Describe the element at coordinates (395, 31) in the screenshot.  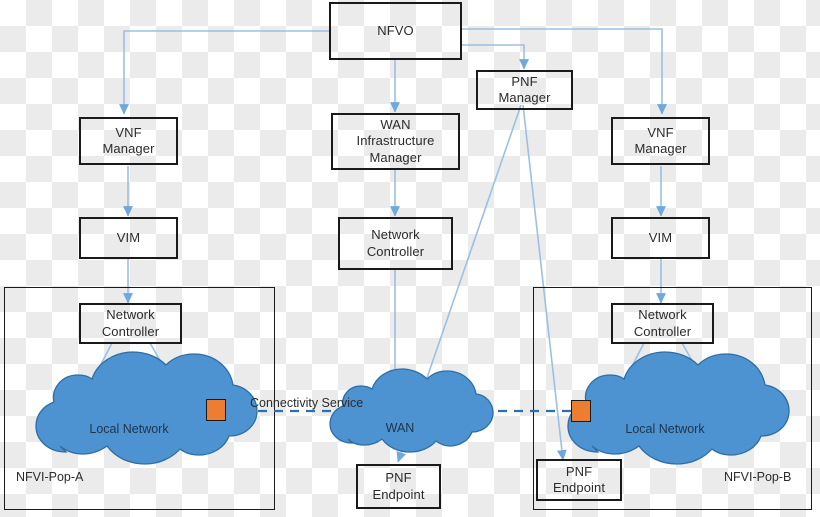
I see `node-nfvo: NFVO` at that location.